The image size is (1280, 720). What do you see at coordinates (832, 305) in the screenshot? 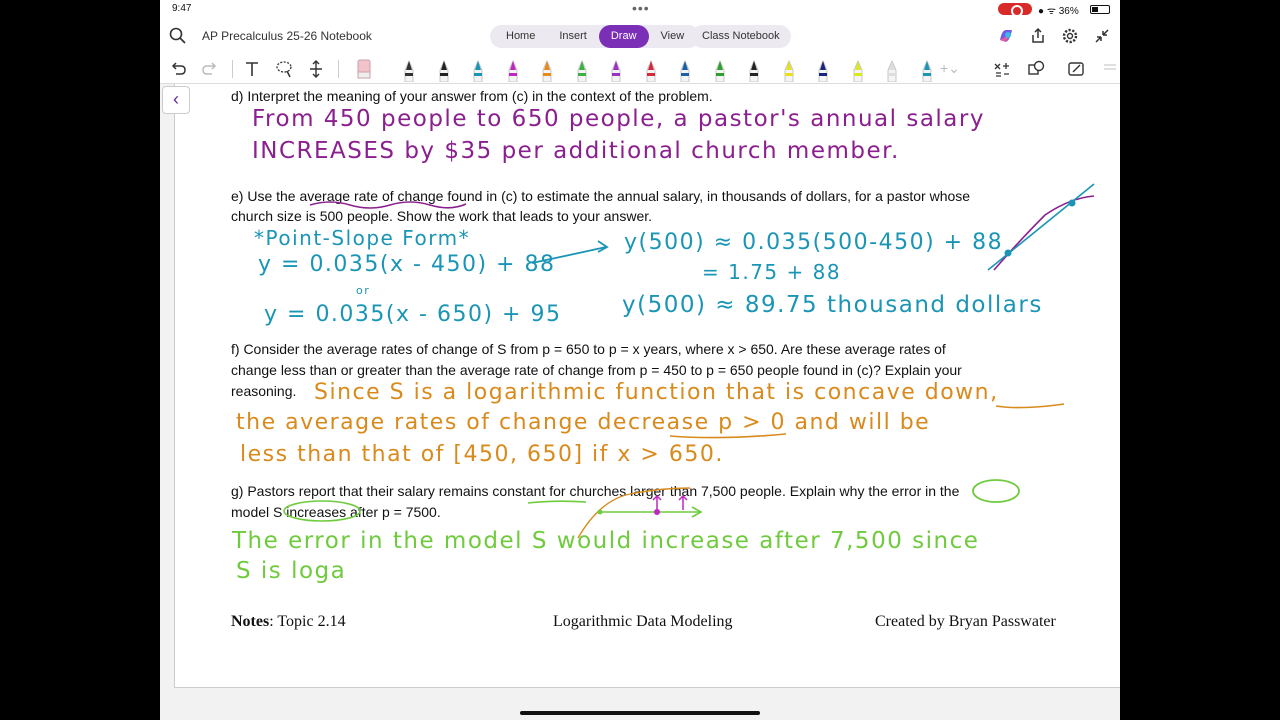
I see `answer-e-result: y(500) ≈ 89.75 thousand dollars` at bounding box center [832, 305].